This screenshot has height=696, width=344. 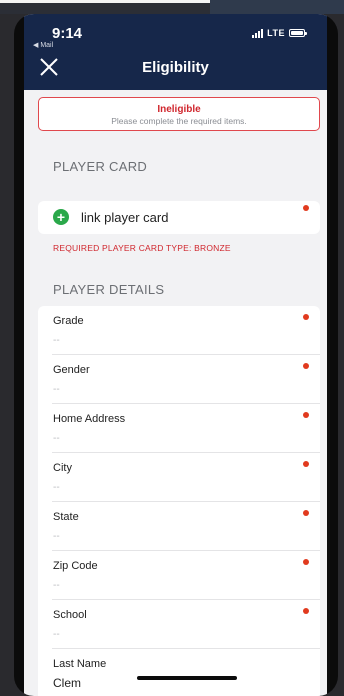 I want to click on field-label: Last Name, so click(x=80, y=664).